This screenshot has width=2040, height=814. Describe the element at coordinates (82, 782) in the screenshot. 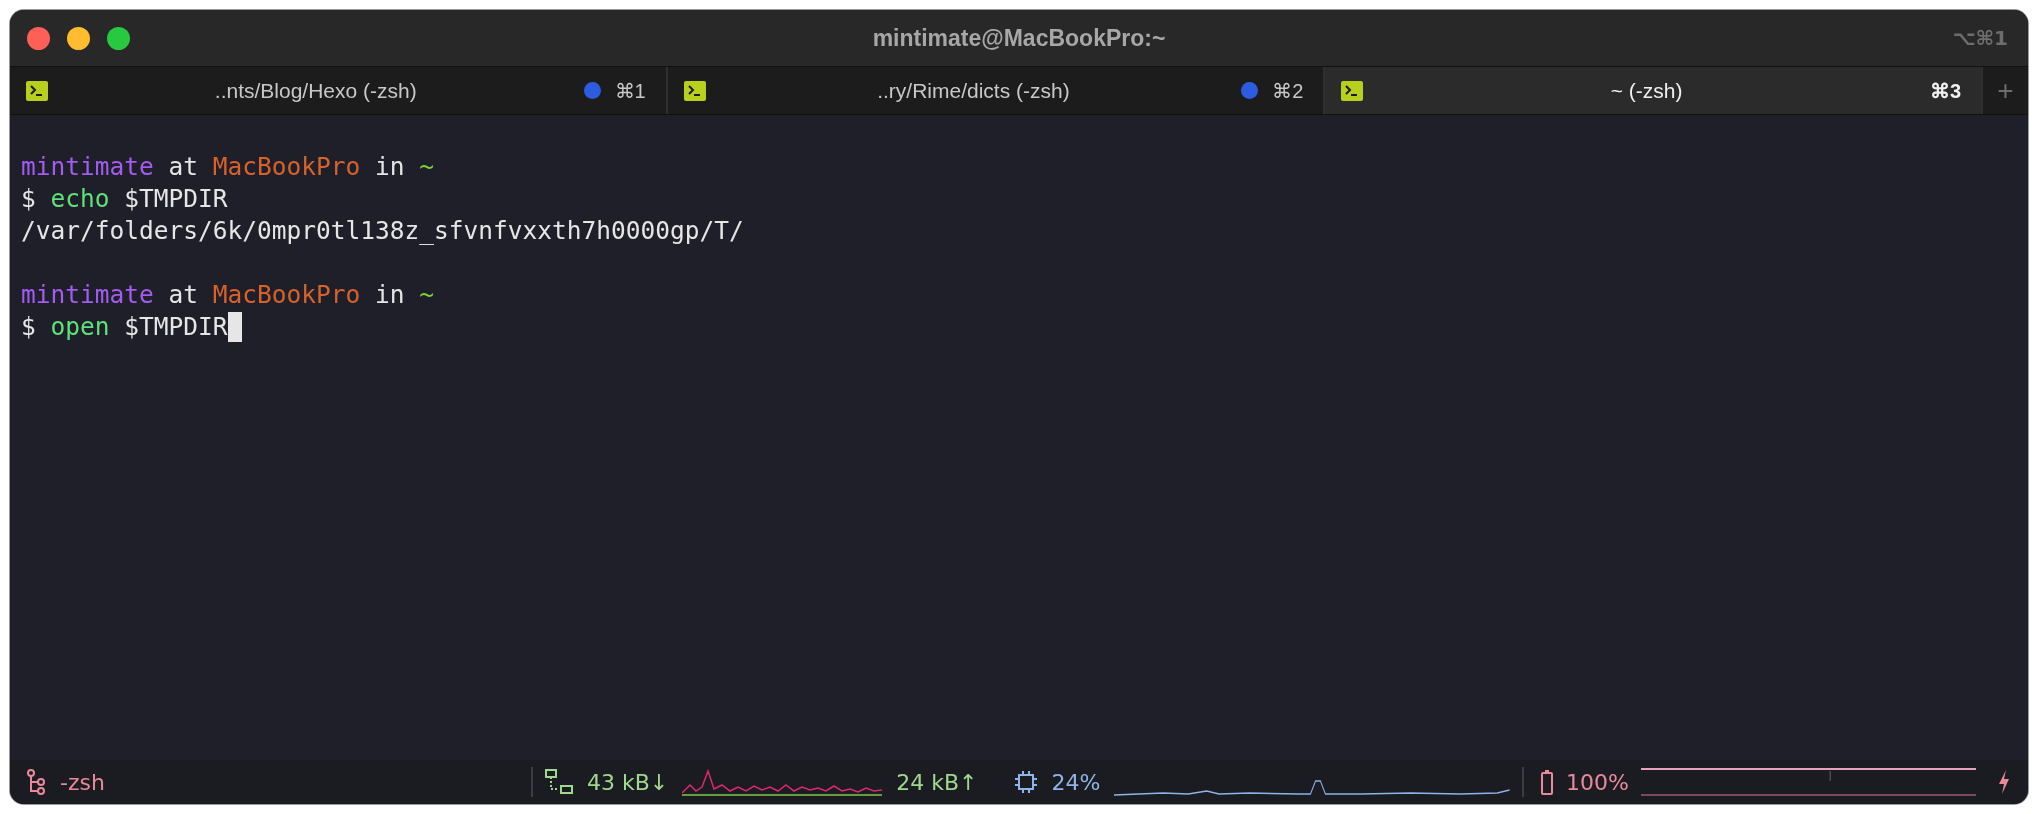

I see `session-name: -zsh` at that location.